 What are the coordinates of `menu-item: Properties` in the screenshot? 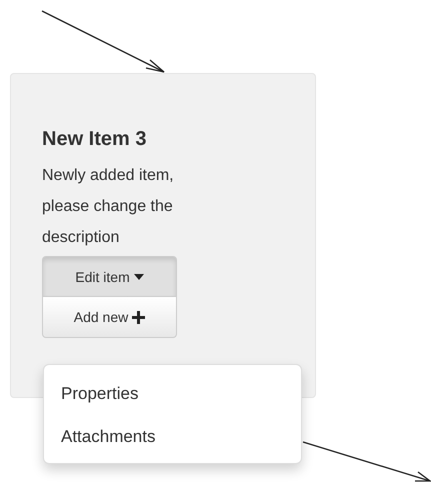 It's located at (172, 394).